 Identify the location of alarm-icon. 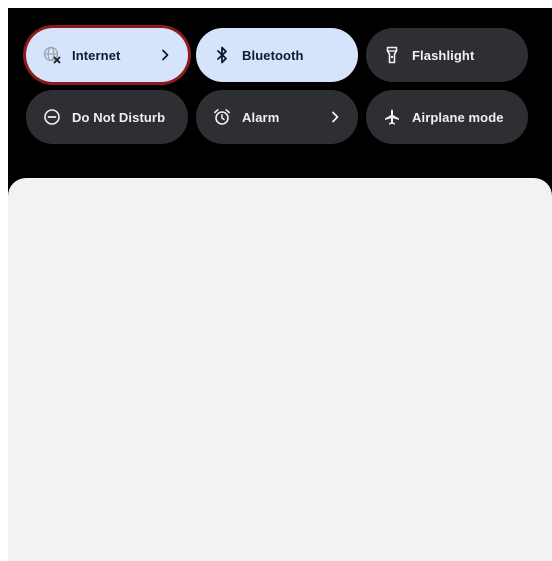
(222, 117).